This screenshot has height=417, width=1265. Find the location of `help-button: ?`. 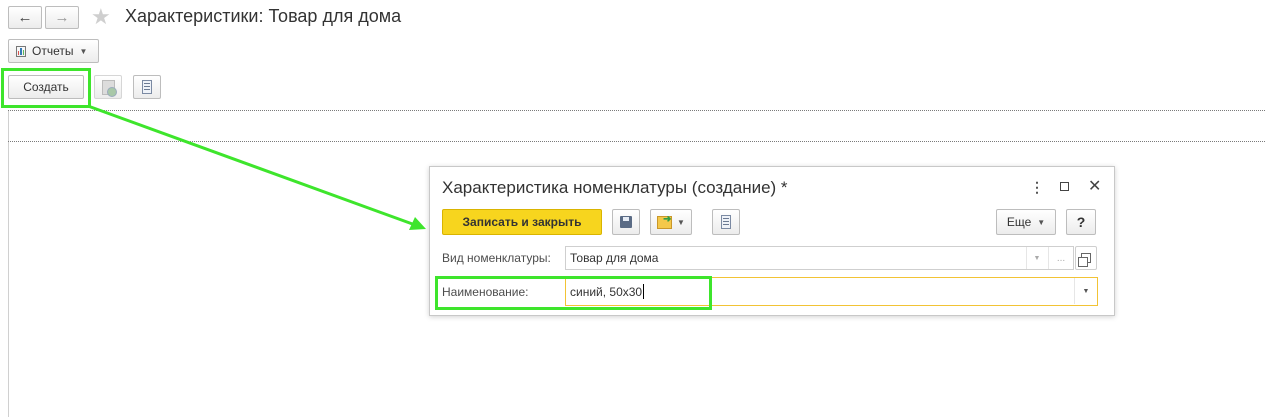

help-button: ? is located at coordinates (1081, 222).